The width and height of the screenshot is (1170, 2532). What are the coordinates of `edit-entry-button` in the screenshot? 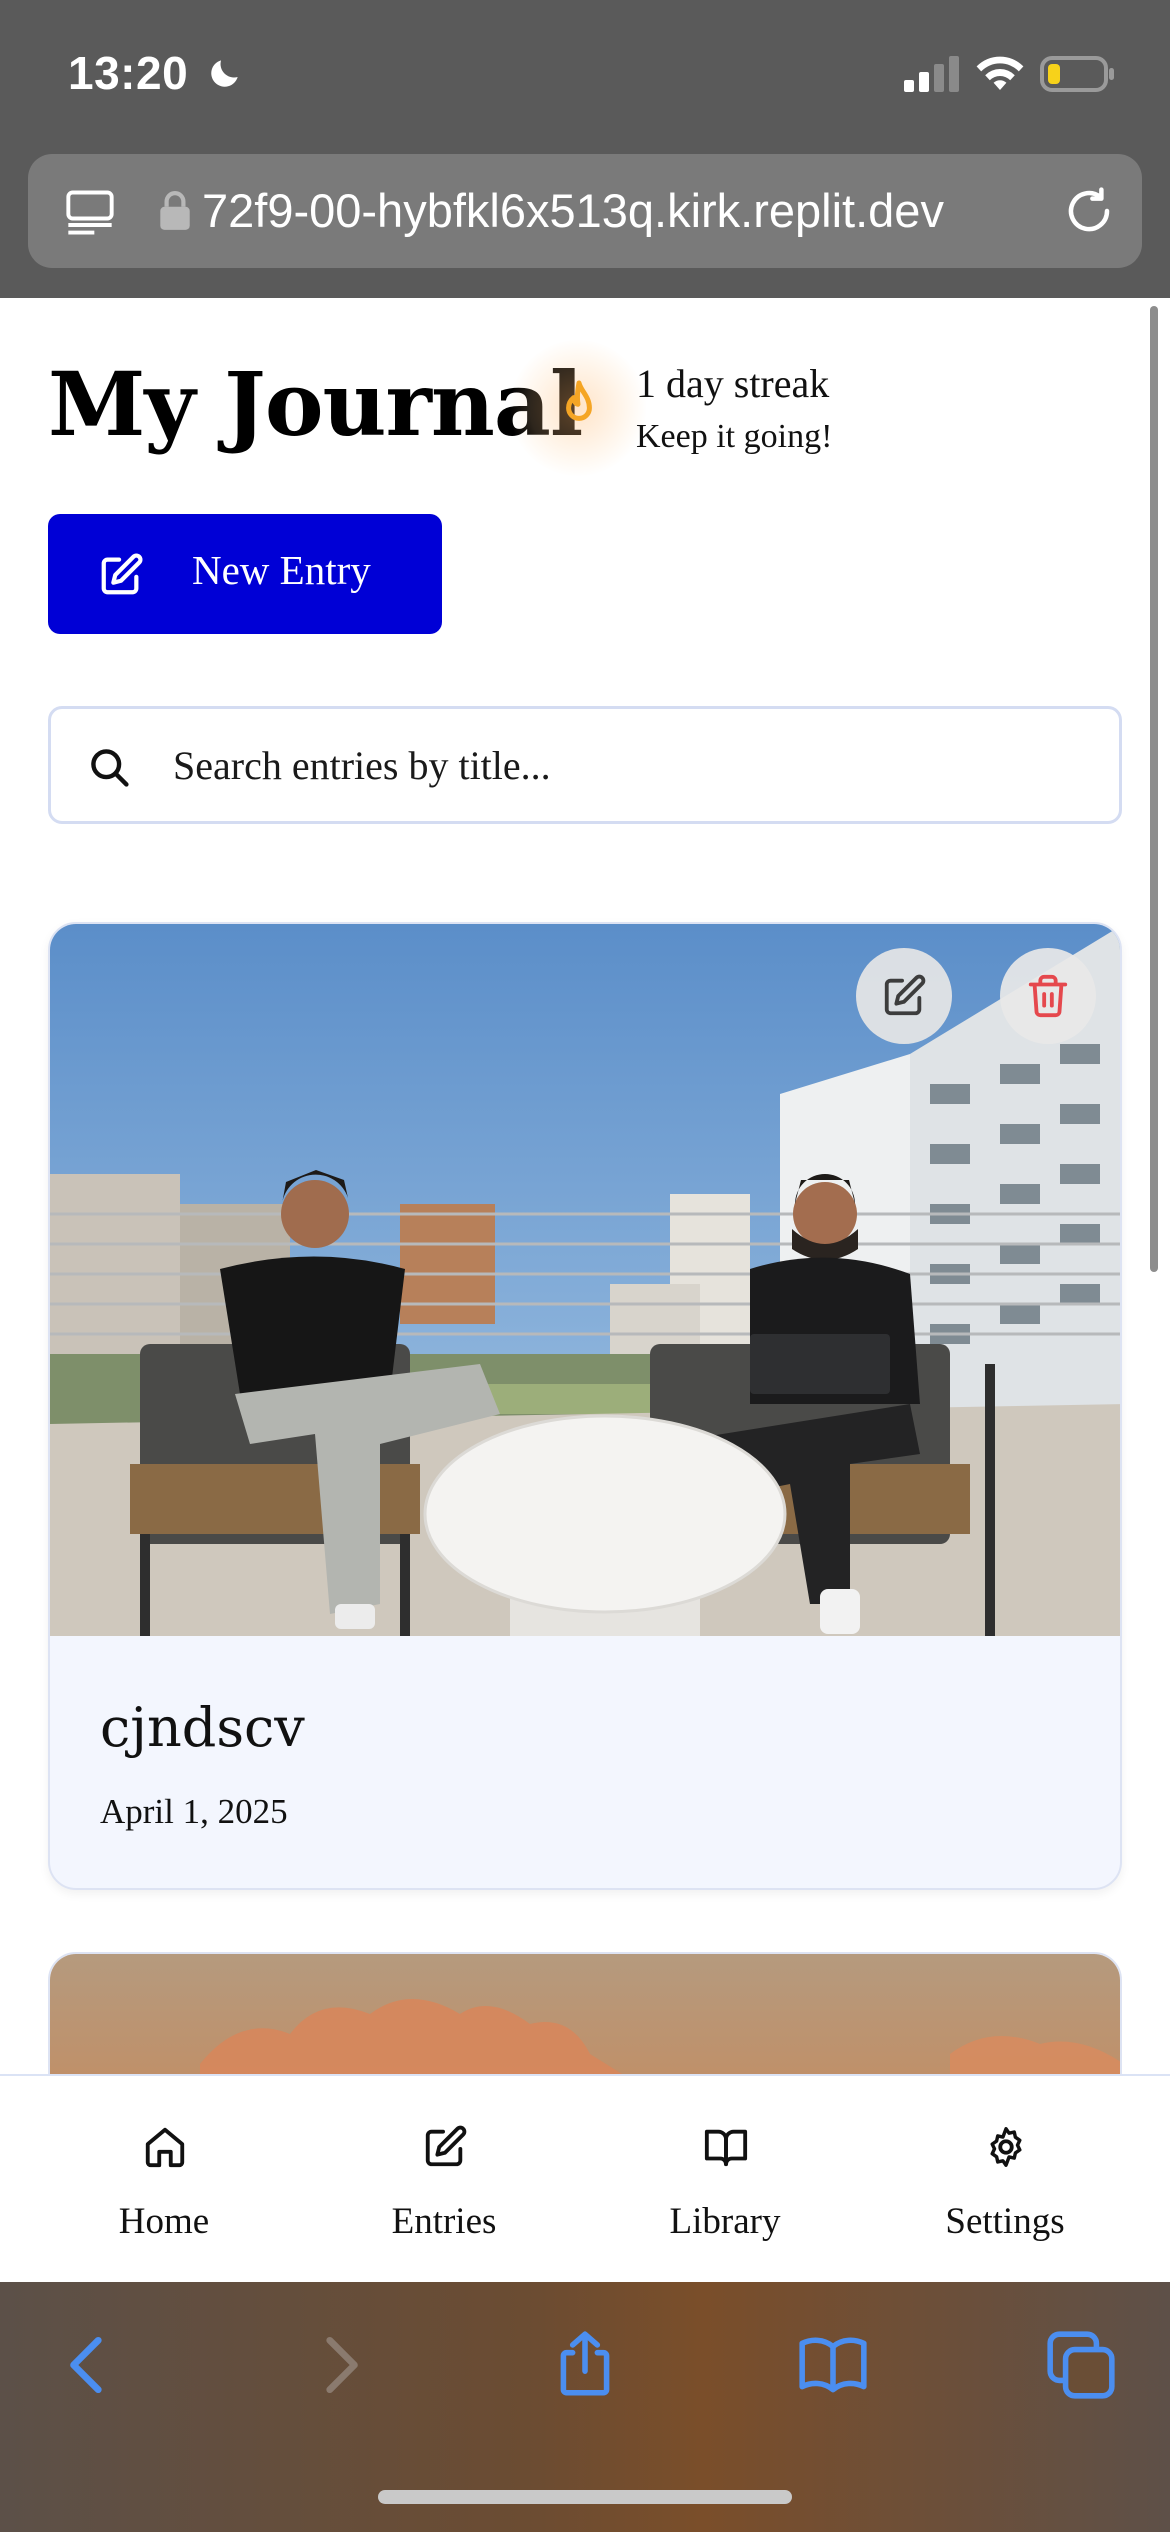 It's located at (904, 996).